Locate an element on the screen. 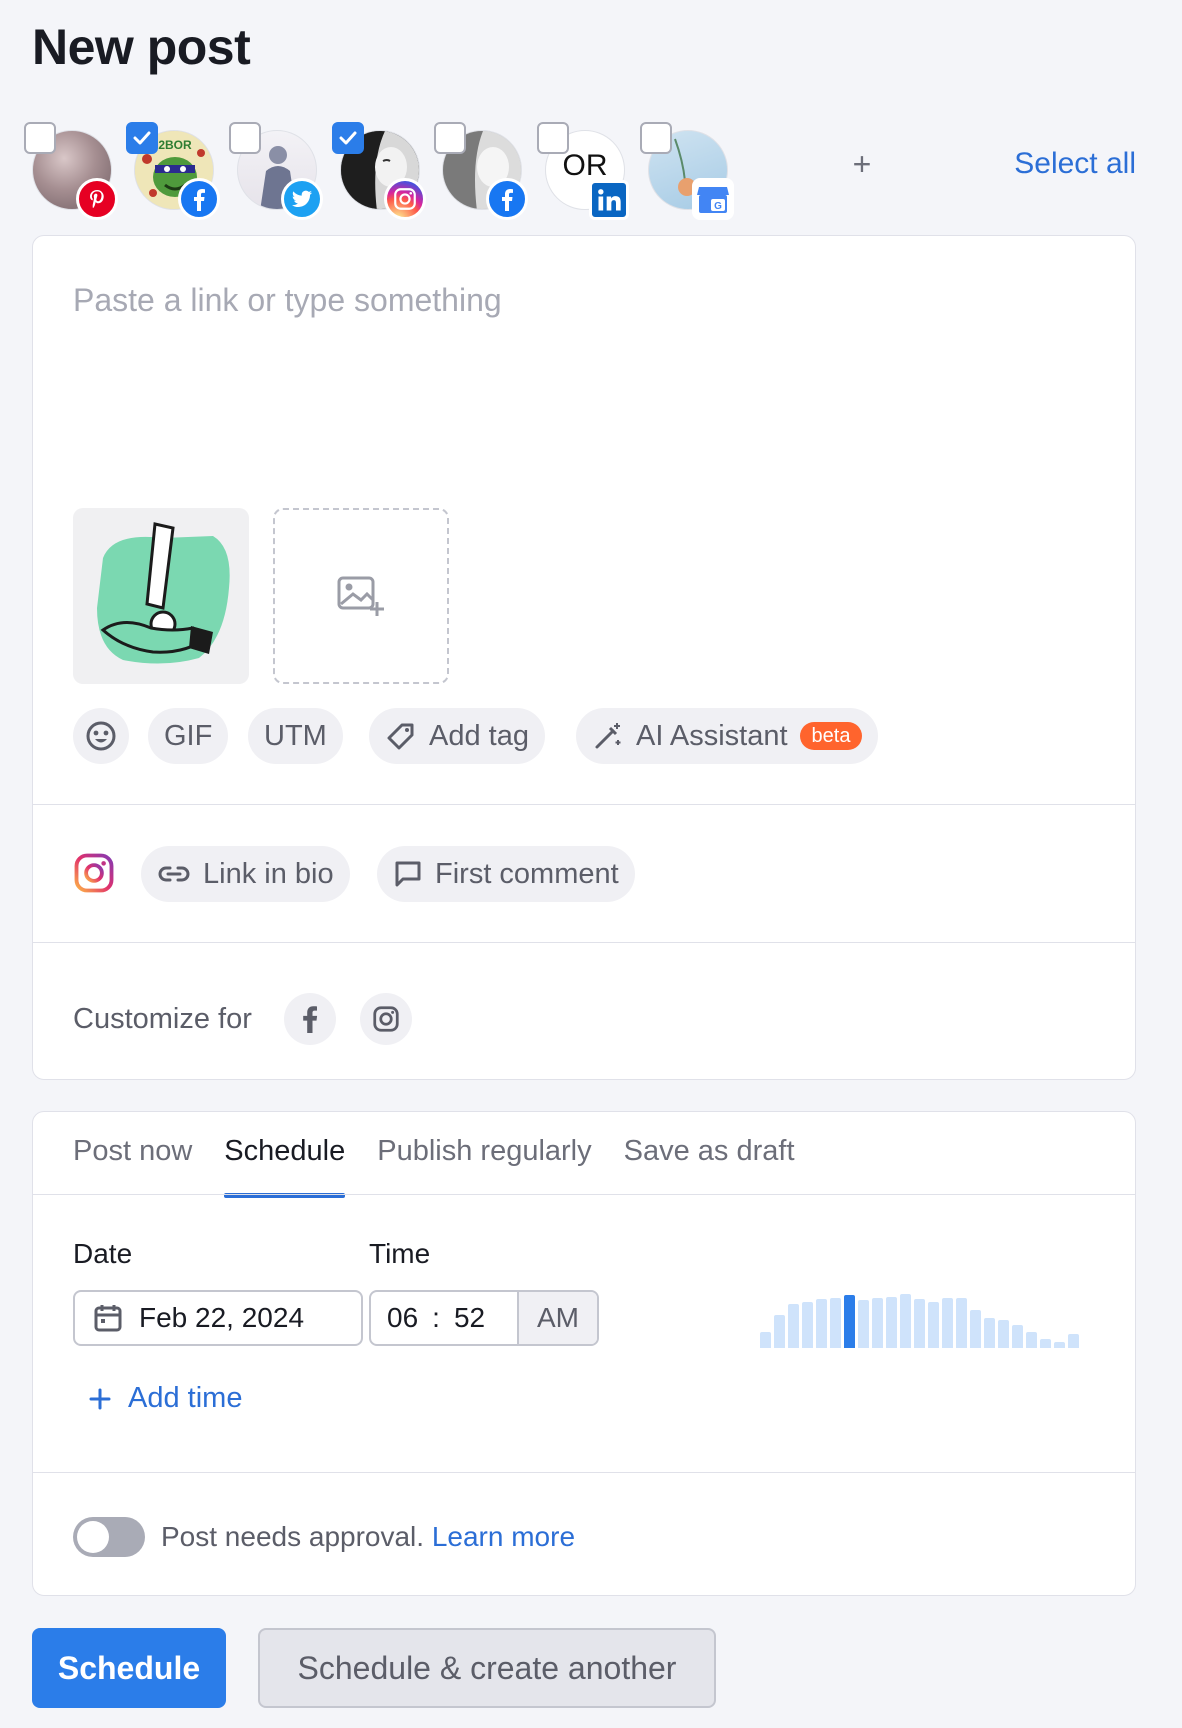 This screenshot has height=1728, width=1182. google-business-icon: G is located at coordinates (713, 199).